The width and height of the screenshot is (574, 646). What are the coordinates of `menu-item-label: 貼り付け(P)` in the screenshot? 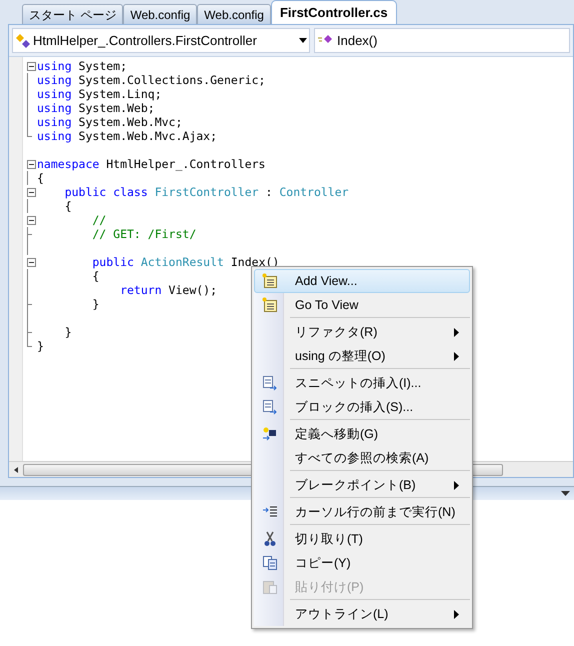 It's located at (330, 587).